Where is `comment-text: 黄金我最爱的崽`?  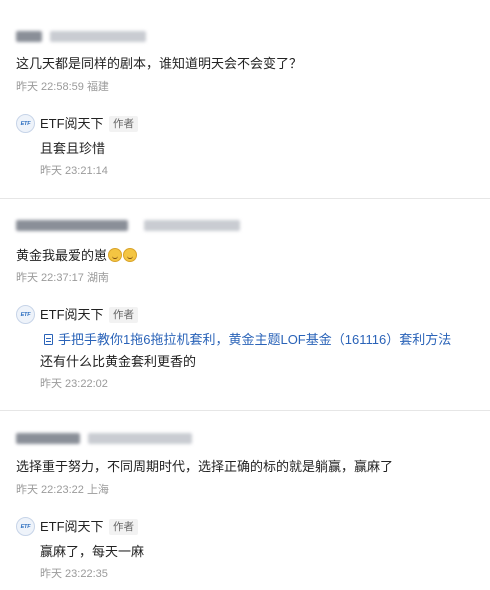 comment-text: 黄金我最爱的崽 is located at coordinates (77, 256).